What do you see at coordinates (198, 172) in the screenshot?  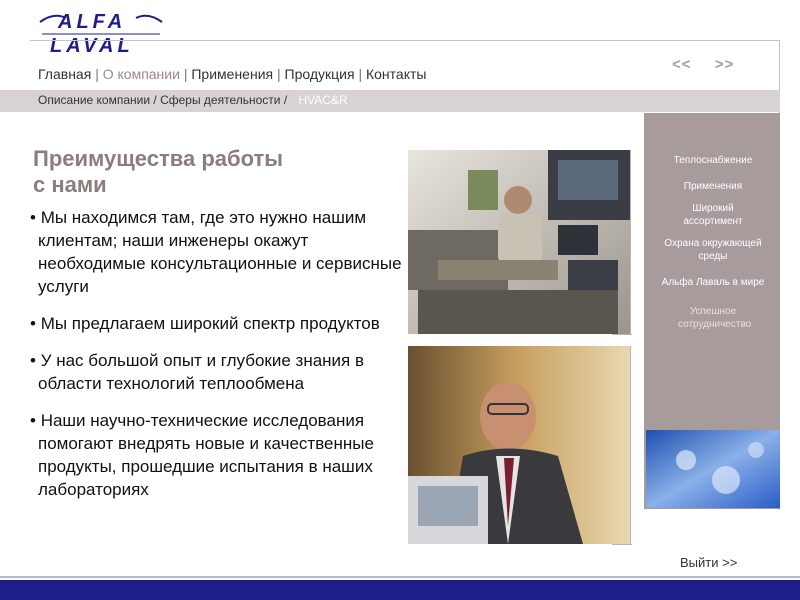 I see `page-title: Преимущества работы с нами` at bounding box center [198, 172].